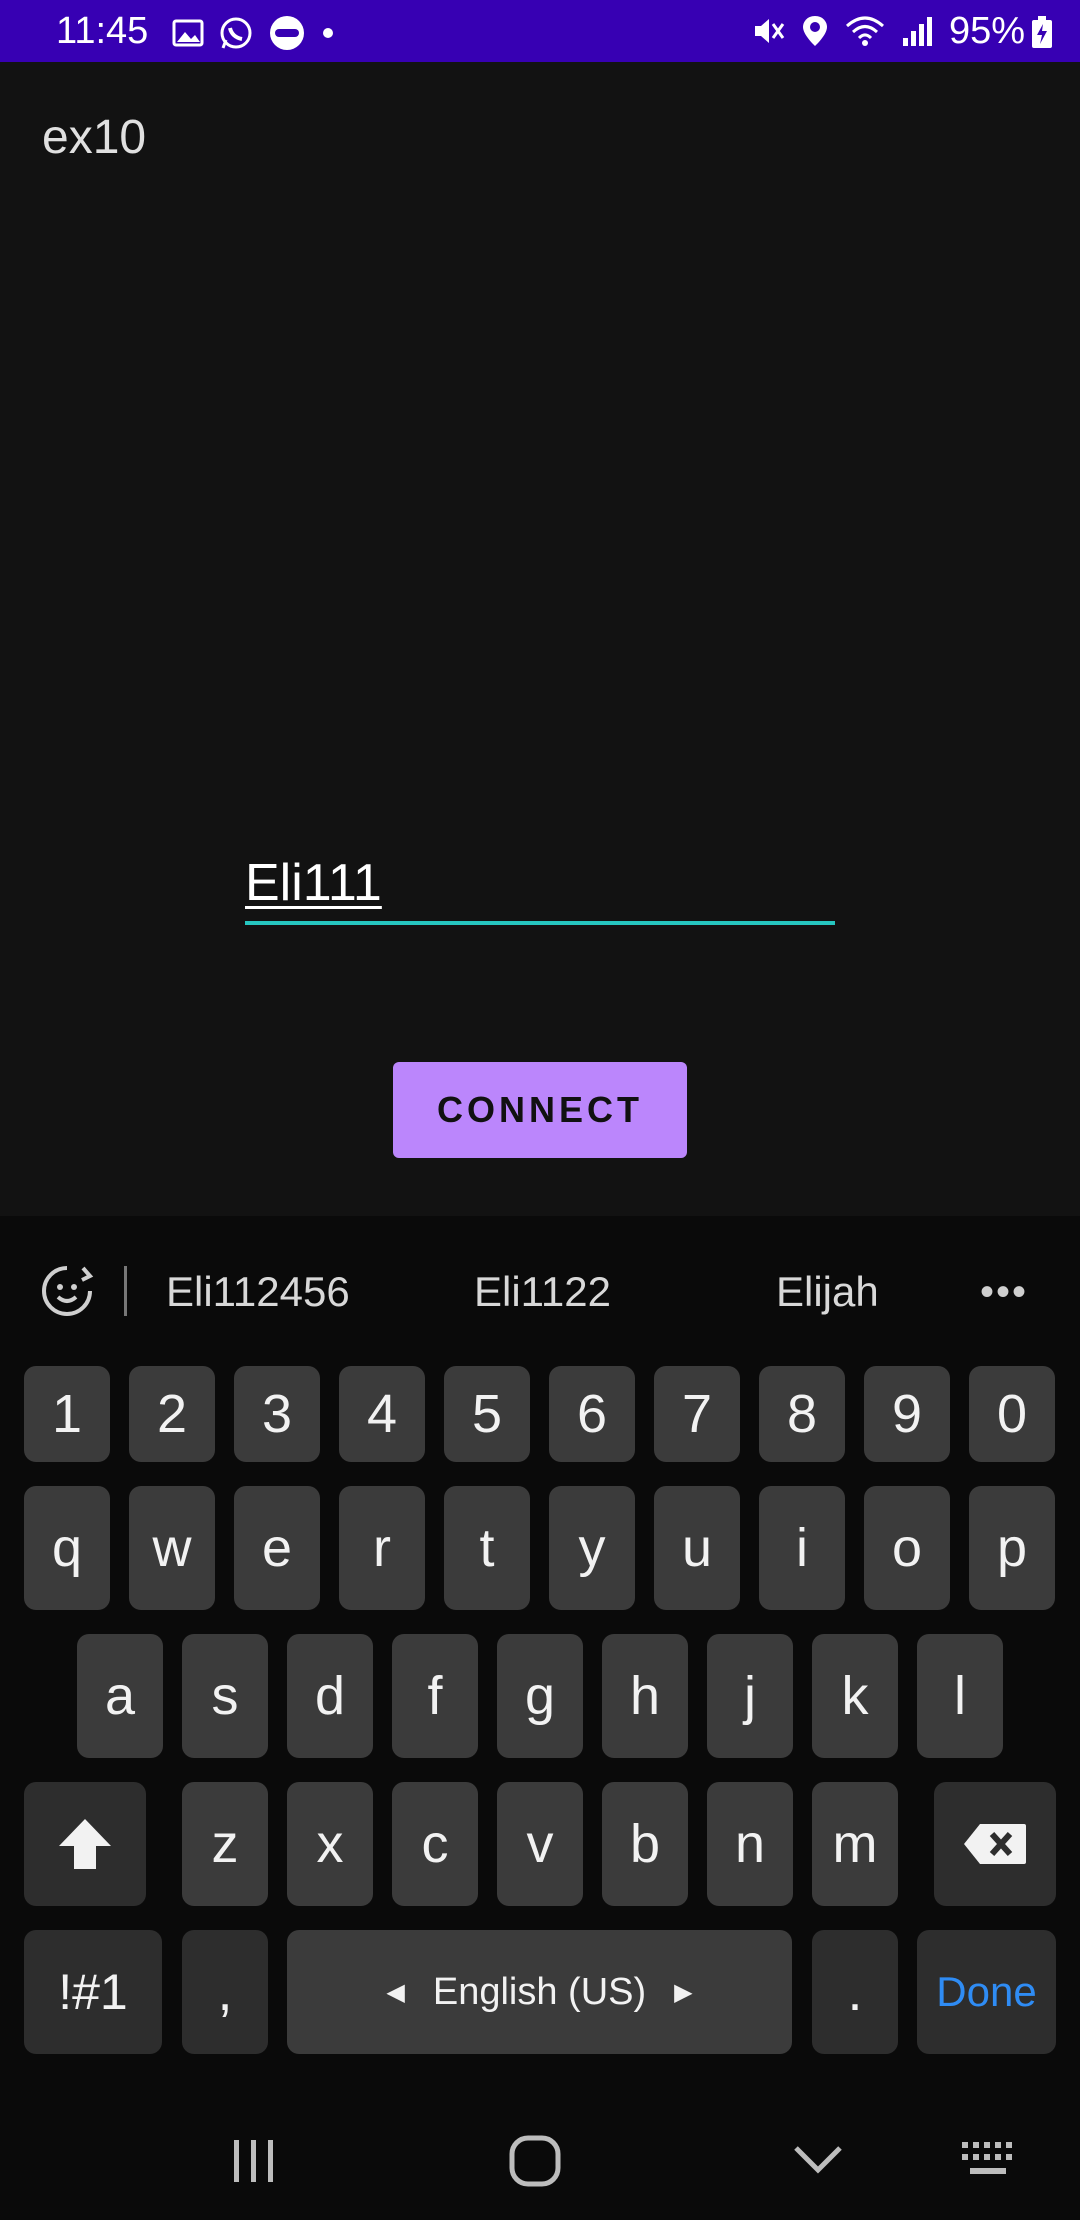  I want to click on battery-percentage: 95%, so click(986, 31).